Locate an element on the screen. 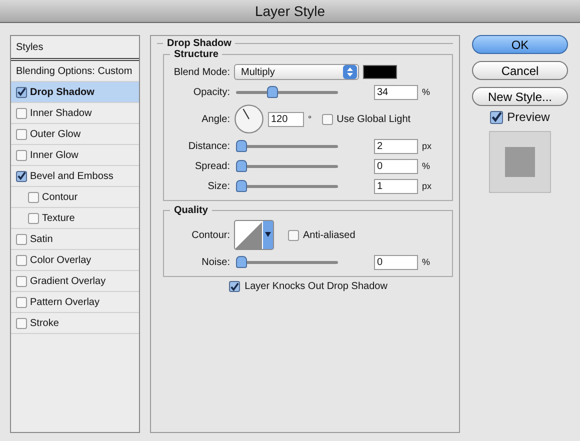 Image resolution: width=580 pixels, height=441 pixels. value-field: 34 is located at coordinates (396, 92).